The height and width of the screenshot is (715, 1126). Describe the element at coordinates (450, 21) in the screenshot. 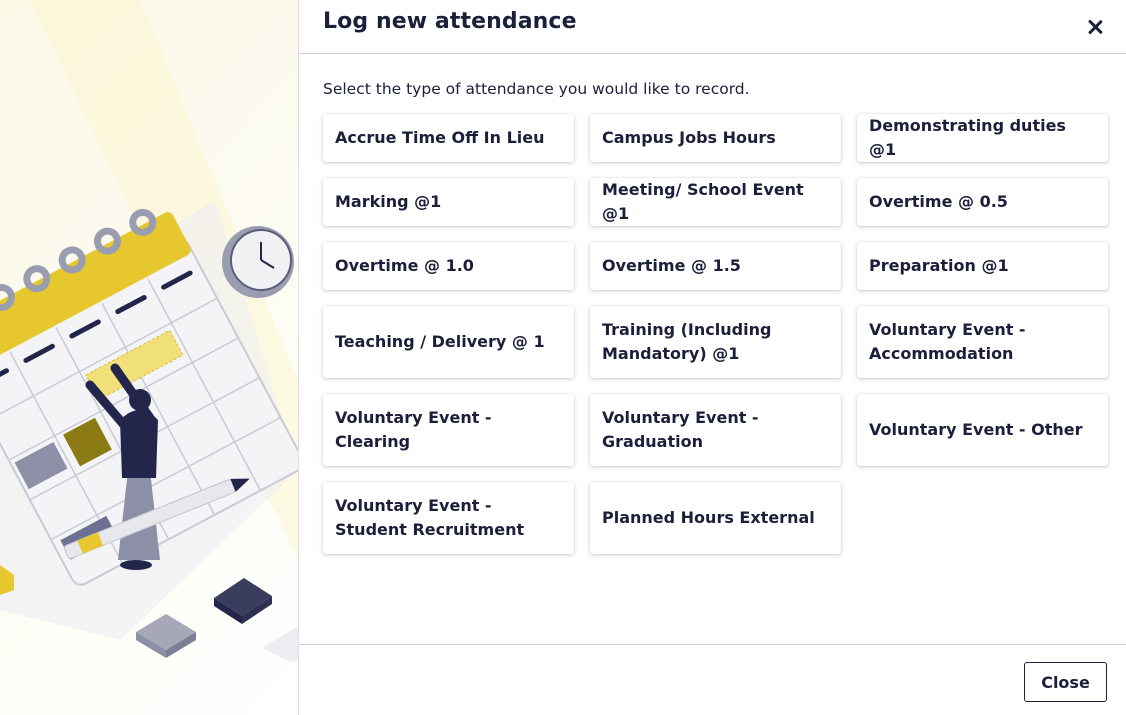

I see `page-title: Log new attendance` at that location.